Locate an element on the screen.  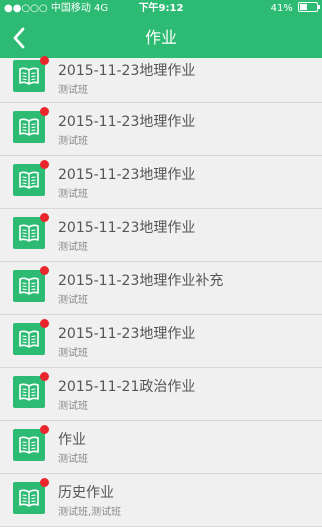
battery-percent: 41% is located at coordinates (281, 8).